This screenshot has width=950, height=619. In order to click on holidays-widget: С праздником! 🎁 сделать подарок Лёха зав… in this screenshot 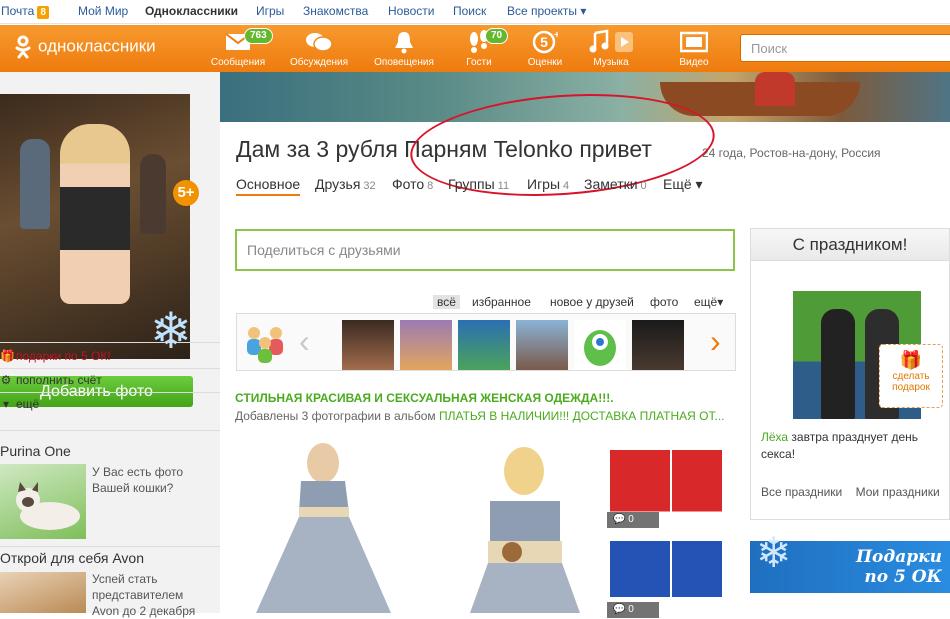, I will do `click(850, 374)`.